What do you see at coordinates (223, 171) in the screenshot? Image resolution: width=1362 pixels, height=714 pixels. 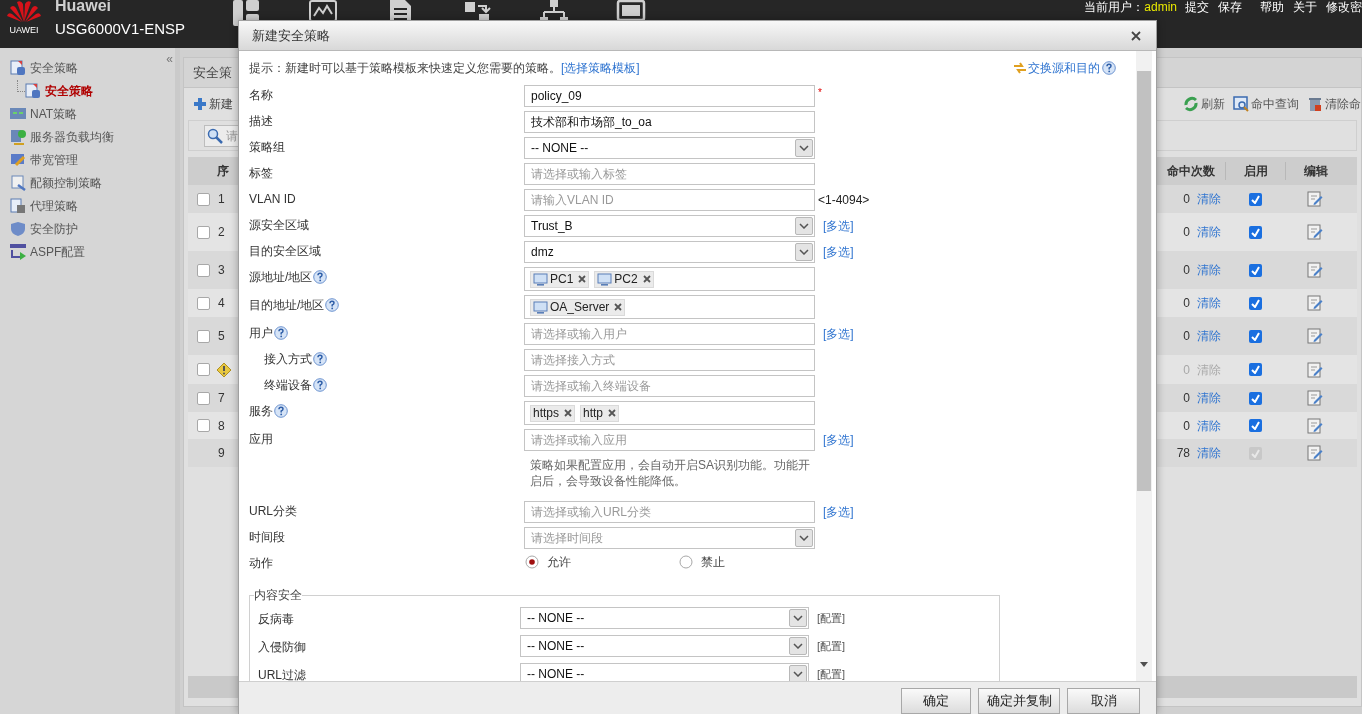 I see `column-header: 序` at bounding box center [223, 171].